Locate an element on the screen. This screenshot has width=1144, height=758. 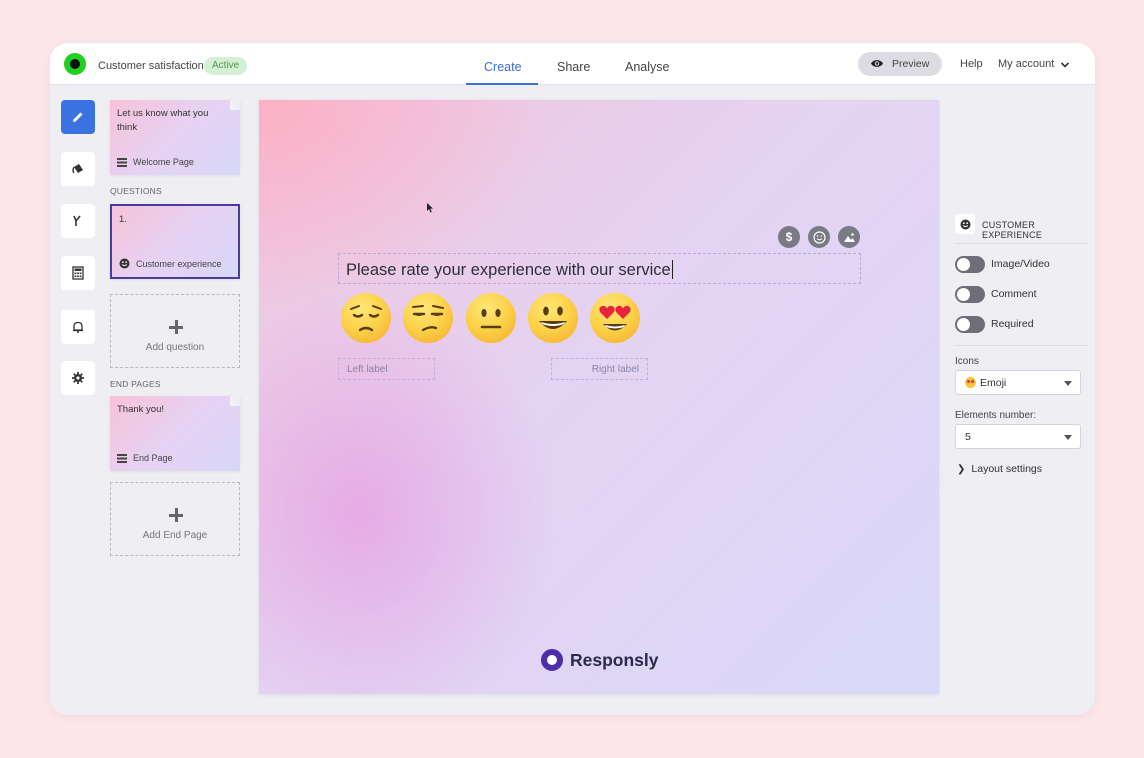
add-end-page-label: Add End Page is located at coordinates (175, 535).